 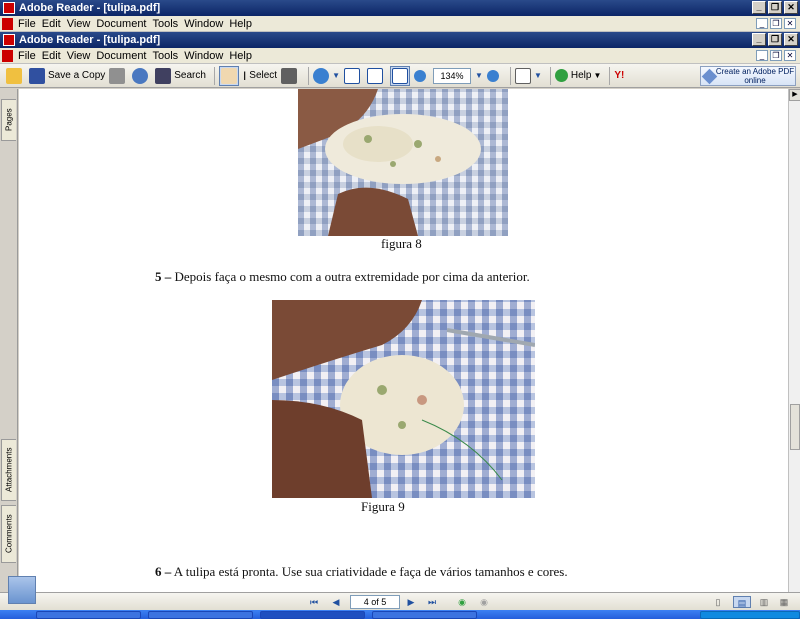 What do you see at coordinates (82, 56) in the screenshot?
I see `inner-menu-view: View` at bounding box center [82, 56].